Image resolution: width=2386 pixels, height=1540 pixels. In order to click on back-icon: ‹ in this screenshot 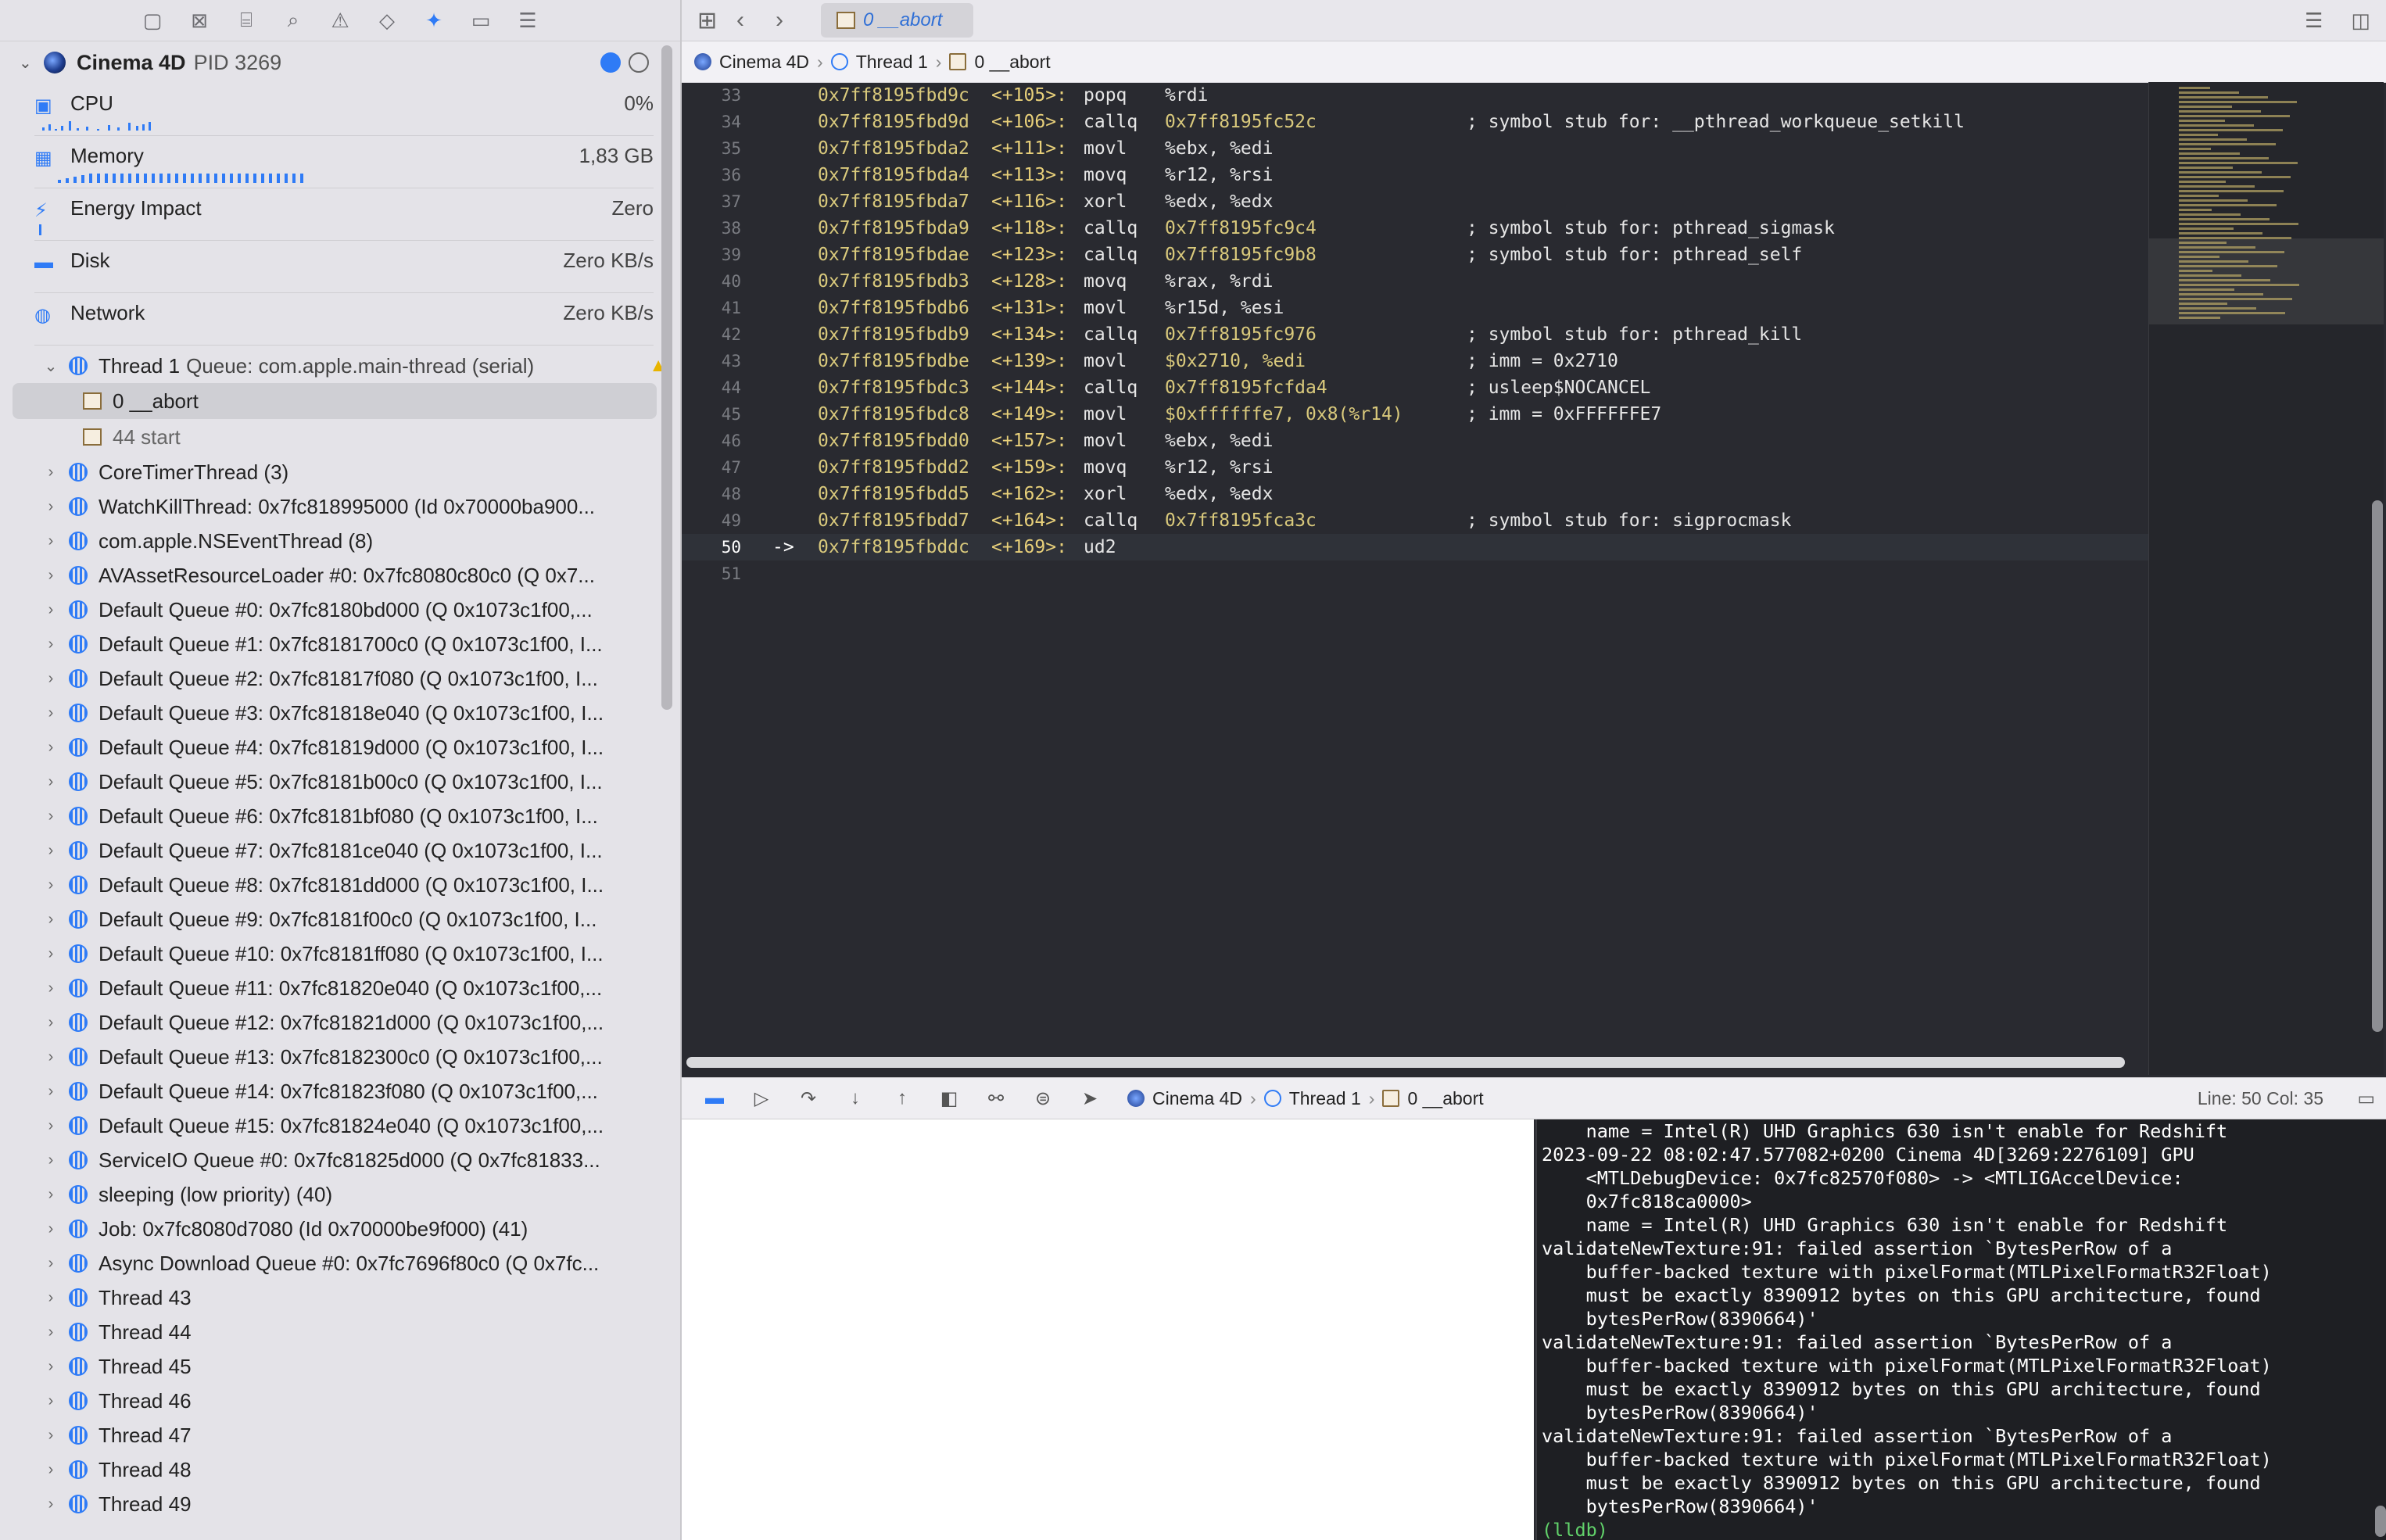, I will do `click(748, 20)`.